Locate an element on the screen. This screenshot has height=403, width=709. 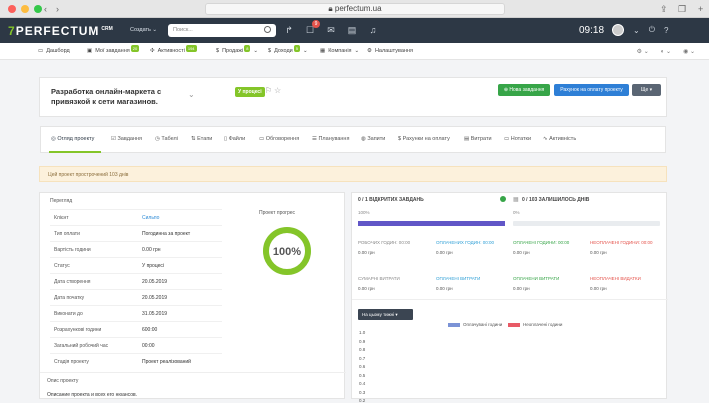
y-tick-label: 0.8 is located at coordinates (362, 349).